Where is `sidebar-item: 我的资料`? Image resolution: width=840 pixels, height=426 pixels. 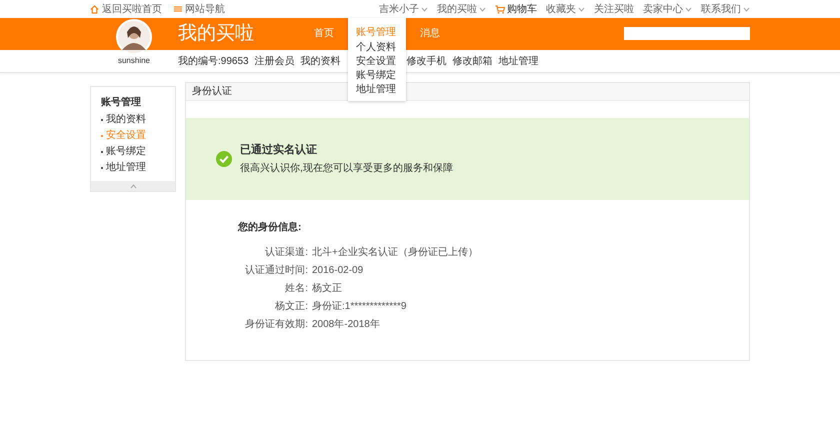 sidebar-item: 我的资料 is located at coordinates (133, 119).